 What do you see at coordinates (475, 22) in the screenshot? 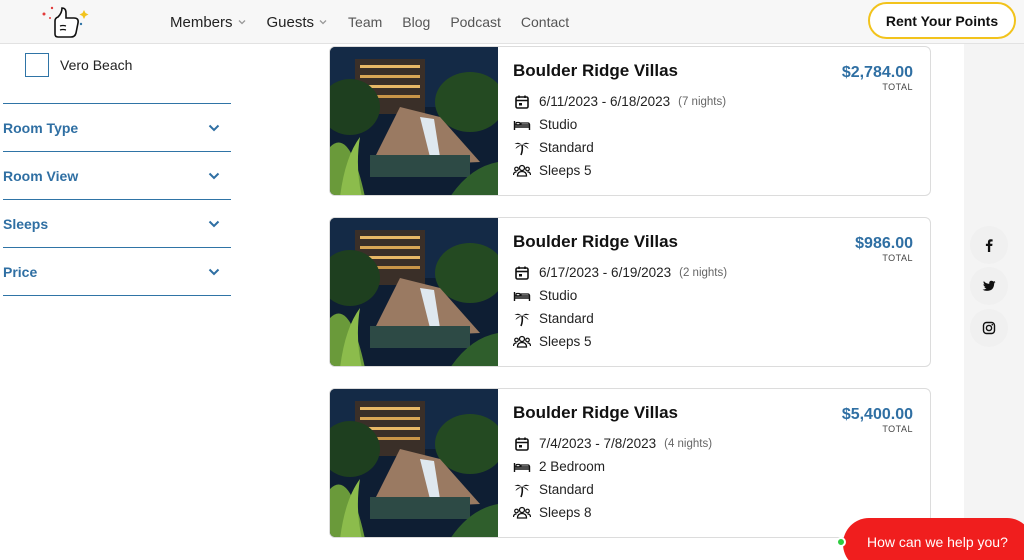
I see `nav-podcast: Podcast` at bounding box center [475, 22].